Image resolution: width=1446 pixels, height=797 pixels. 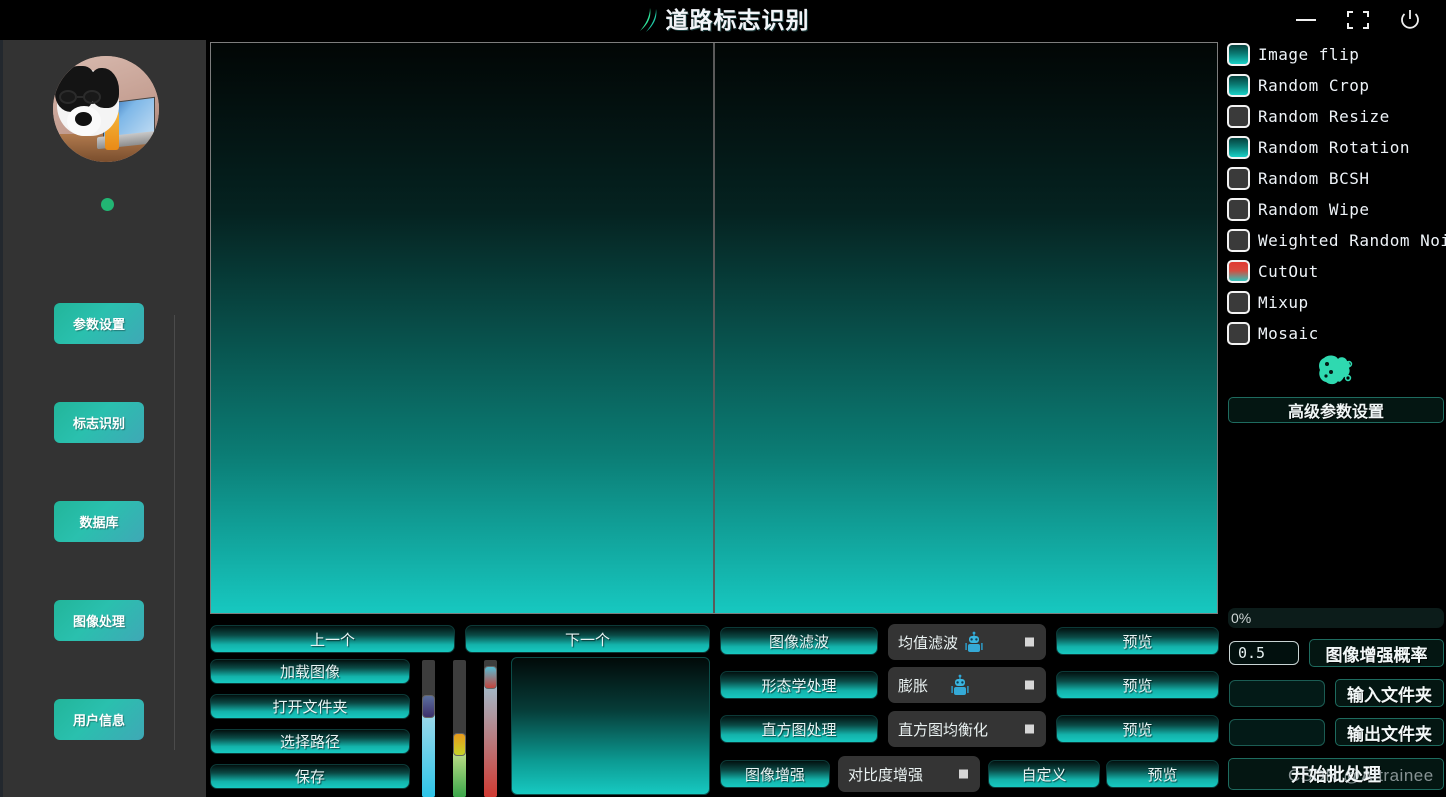 I want to click on slider-a, so click(x=428, y=728).